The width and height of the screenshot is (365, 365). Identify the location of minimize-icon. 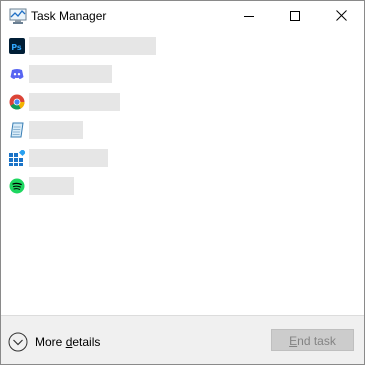
(249, 17).